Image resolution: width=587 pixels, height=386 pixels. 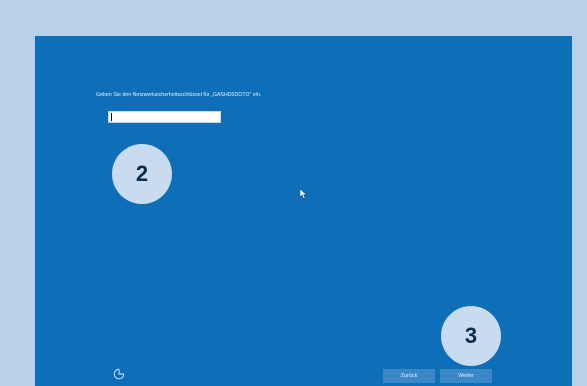 I want to click on next-button: Weiter, so click(x=466, y=376).